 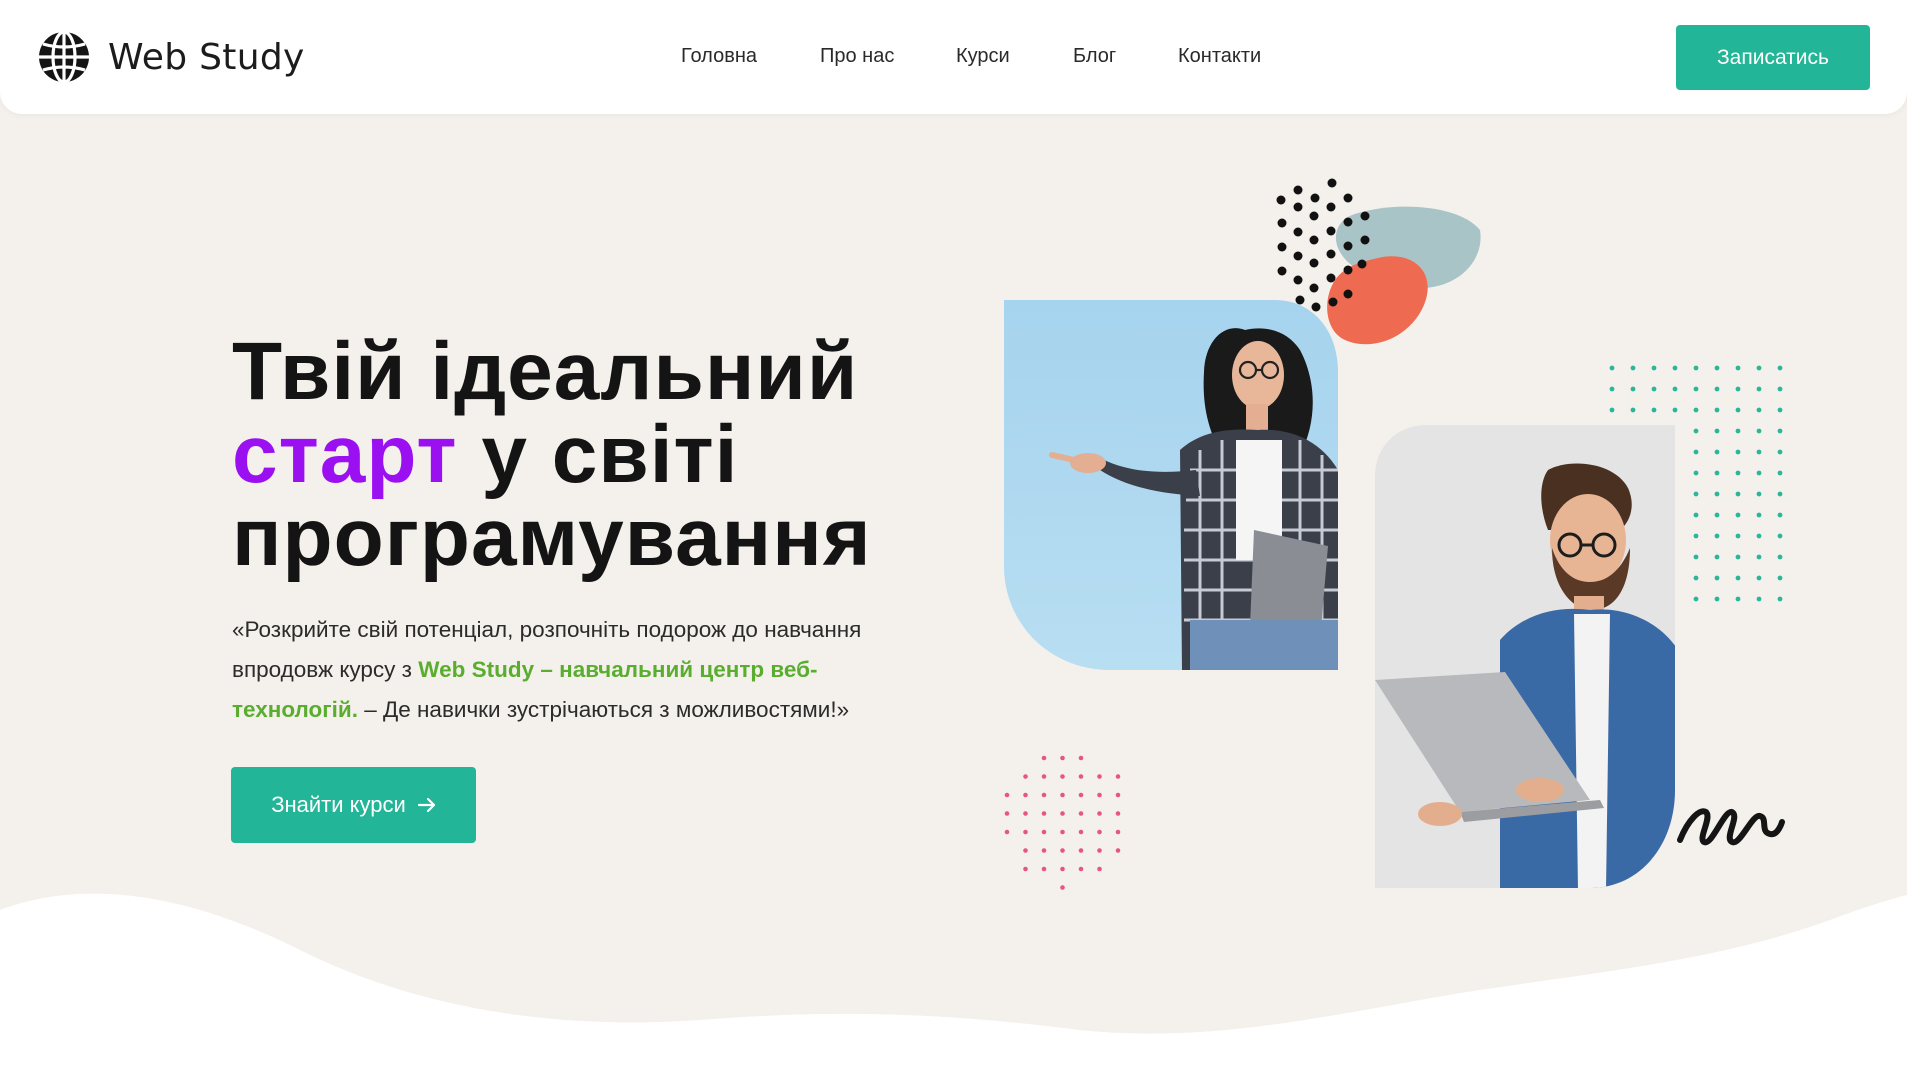 What do you see at coordinates (1525, 656) in the screenshot?
I see `man-with-laptop-photo` at bounding box center [1525, 656].